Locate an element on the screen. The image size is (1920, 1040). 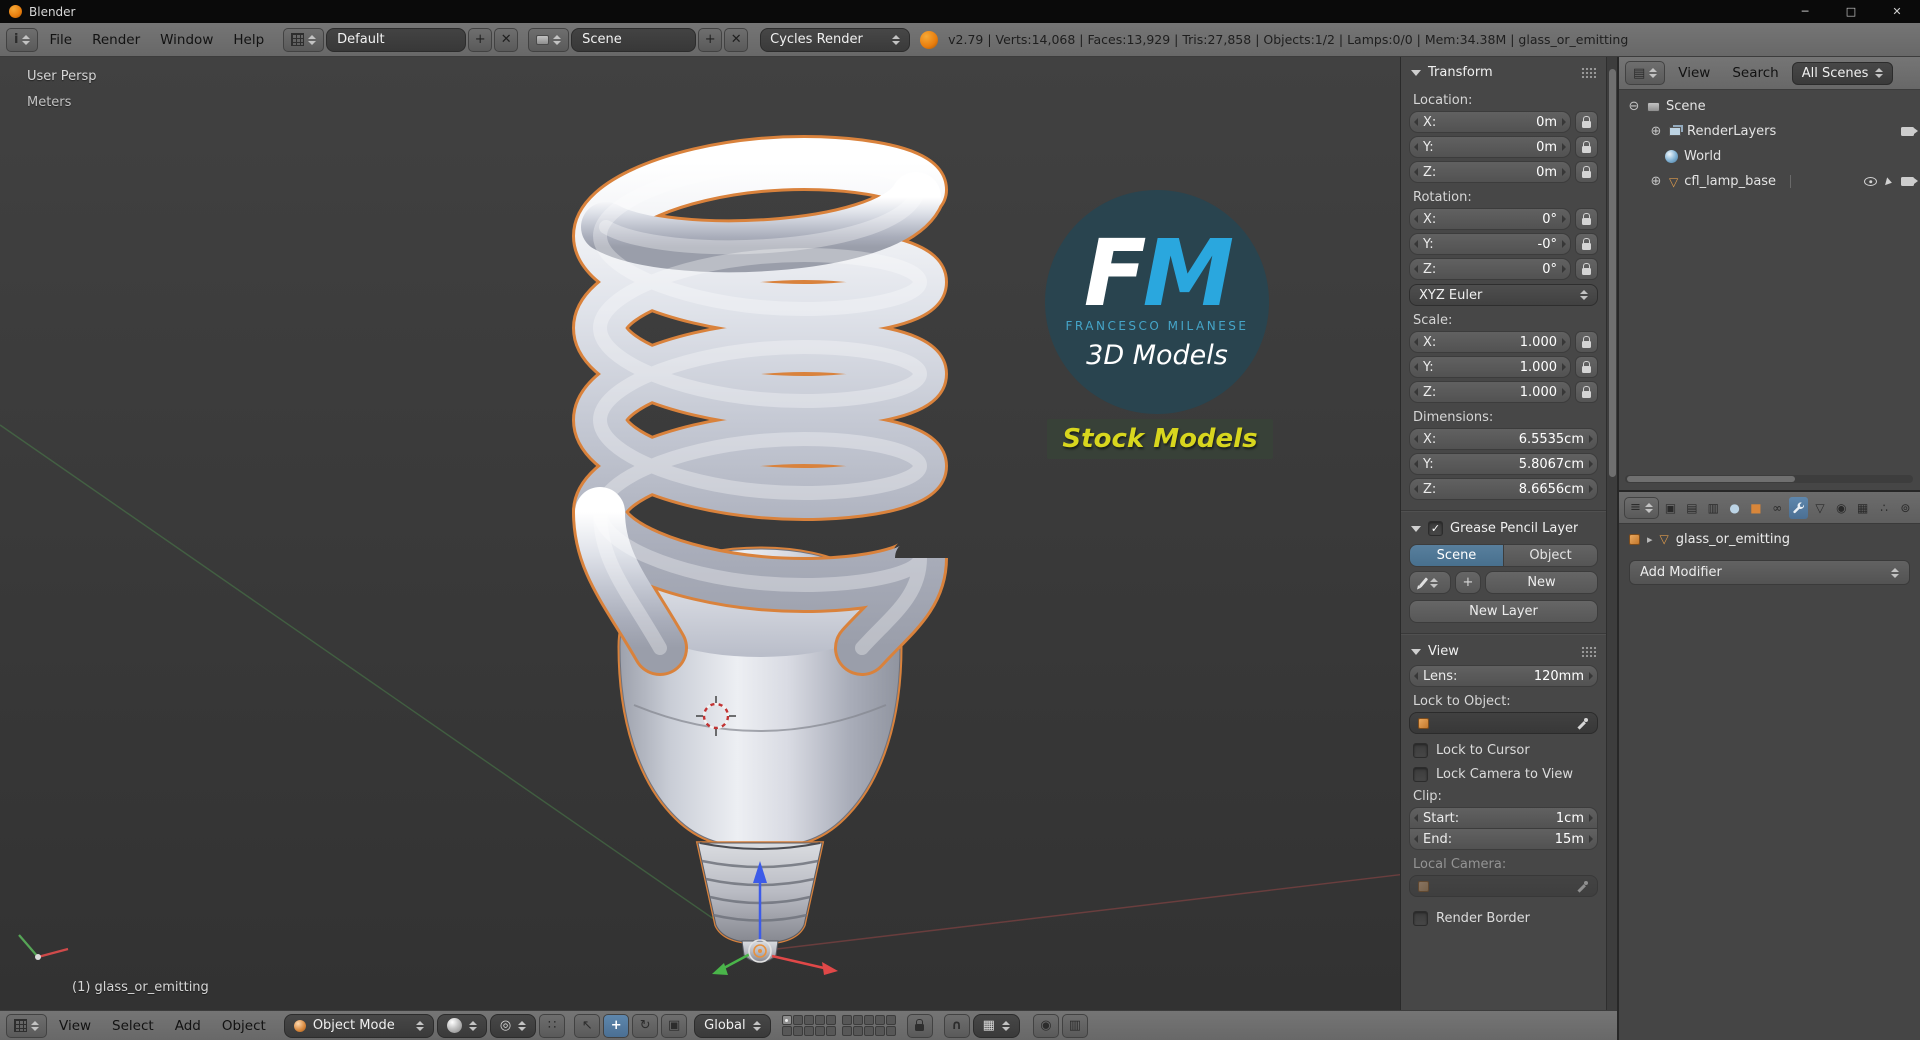
lock-location-y-button is located at coordinates (1586, 147).